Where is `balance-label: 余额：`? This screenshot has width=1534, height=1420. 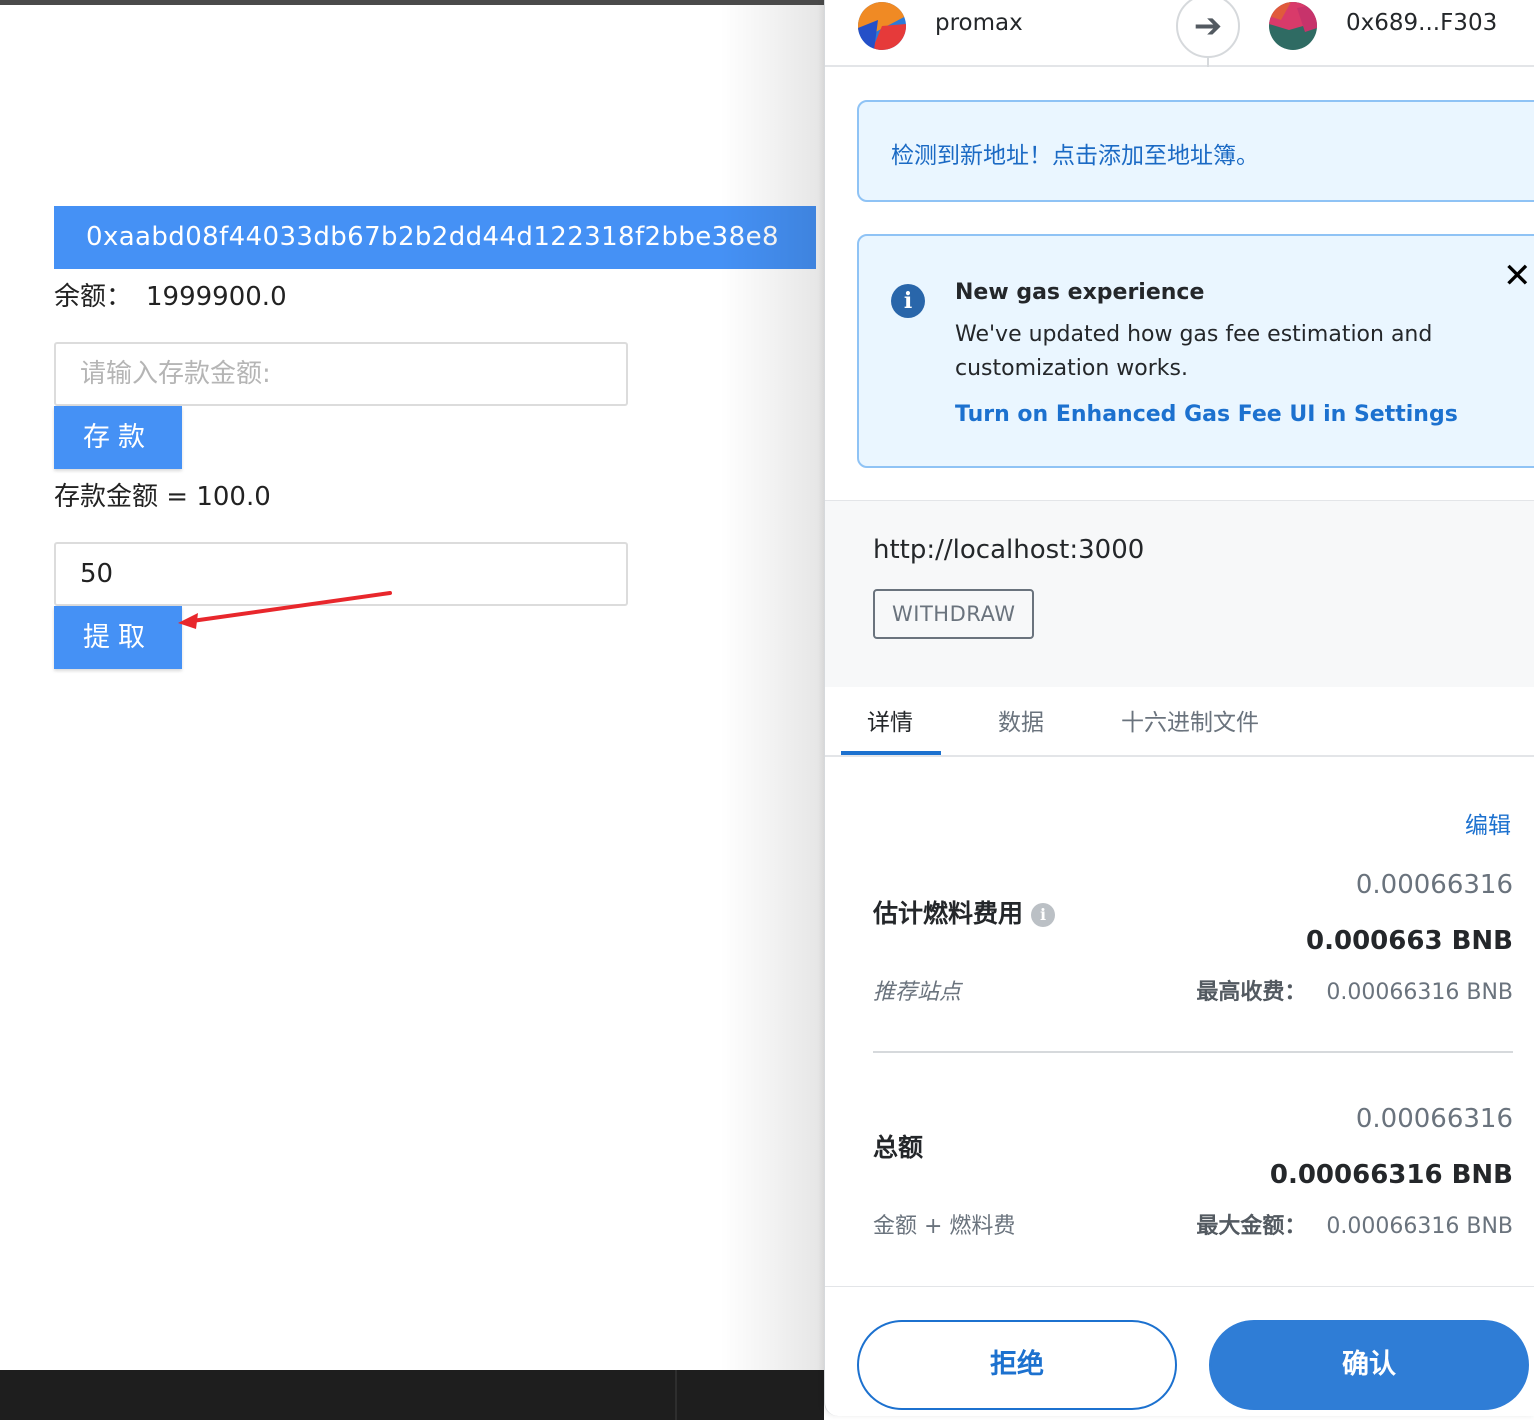 balance-label: 余额： is located at coordinates (93, 297).